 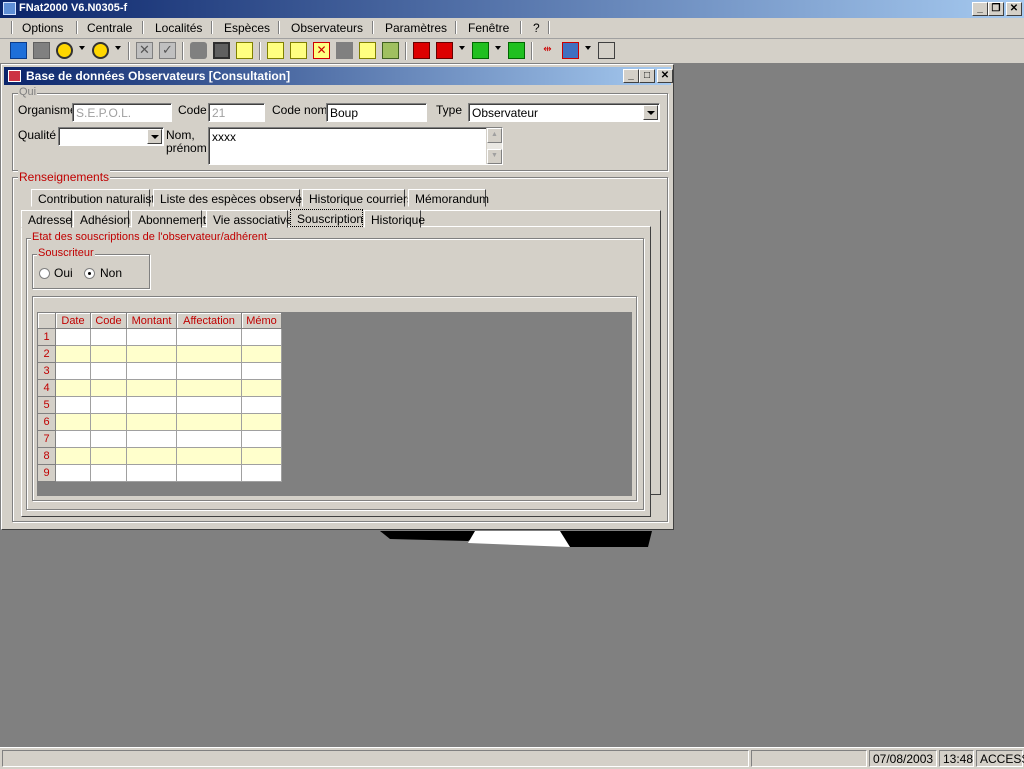 What do you see at coordinates (516, 50) in the screenshot?
I see `last-record-icon` at bounding box center [516, 50].